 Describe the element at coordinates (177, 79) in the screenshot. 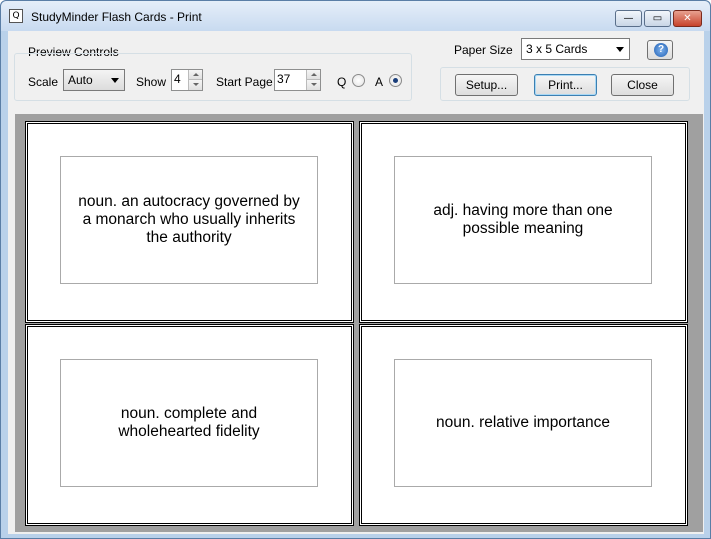

I see `show-value: 4` at that location.